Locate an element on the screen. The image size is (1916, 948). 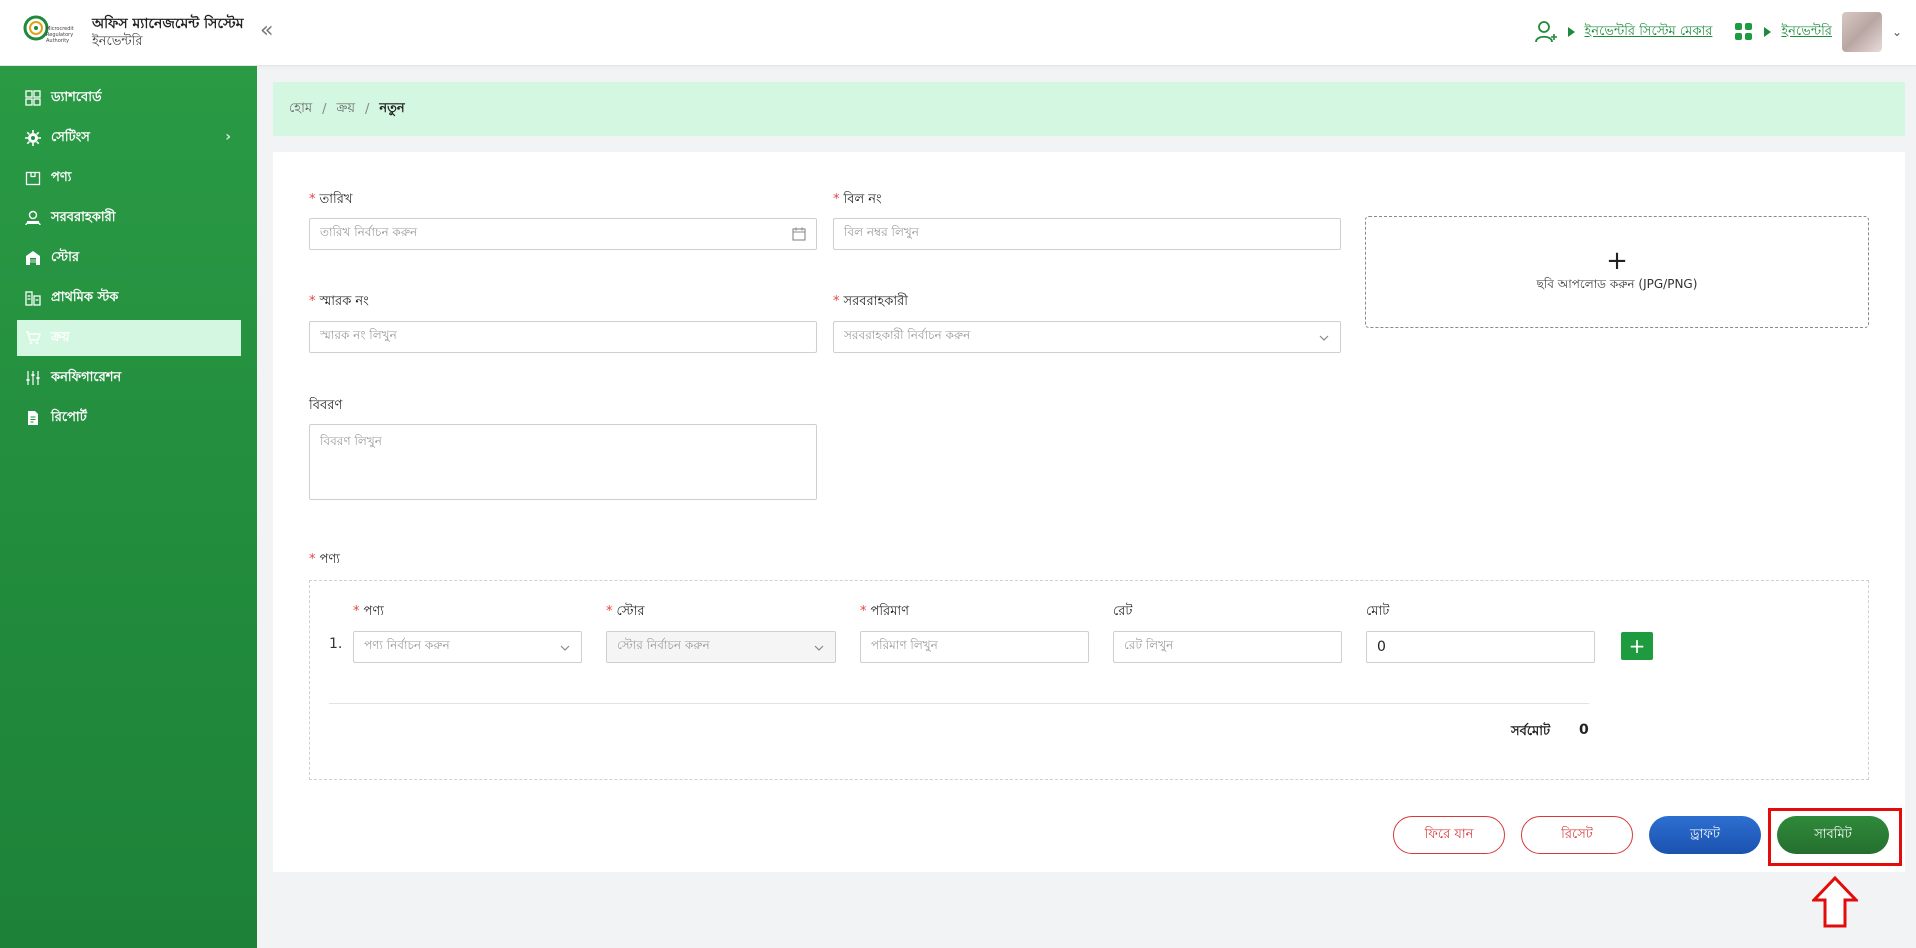
sidebar-item-initial-stock: প্রাথমিক স্টক is located at coordinates (129, 298).